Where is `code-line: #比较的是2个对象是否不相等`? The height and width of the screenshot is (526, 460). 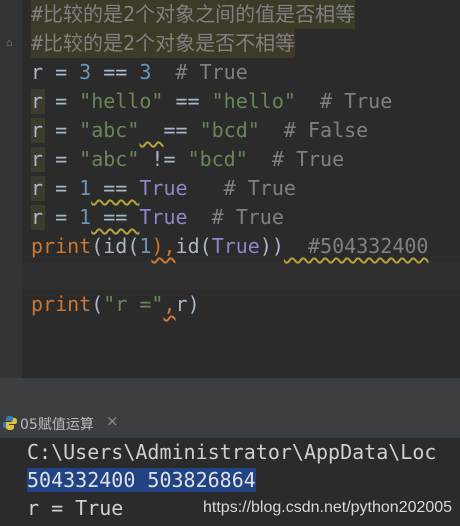 code-line: #比较的是2个对象是否不相等 is located at coordinates (230, 43).